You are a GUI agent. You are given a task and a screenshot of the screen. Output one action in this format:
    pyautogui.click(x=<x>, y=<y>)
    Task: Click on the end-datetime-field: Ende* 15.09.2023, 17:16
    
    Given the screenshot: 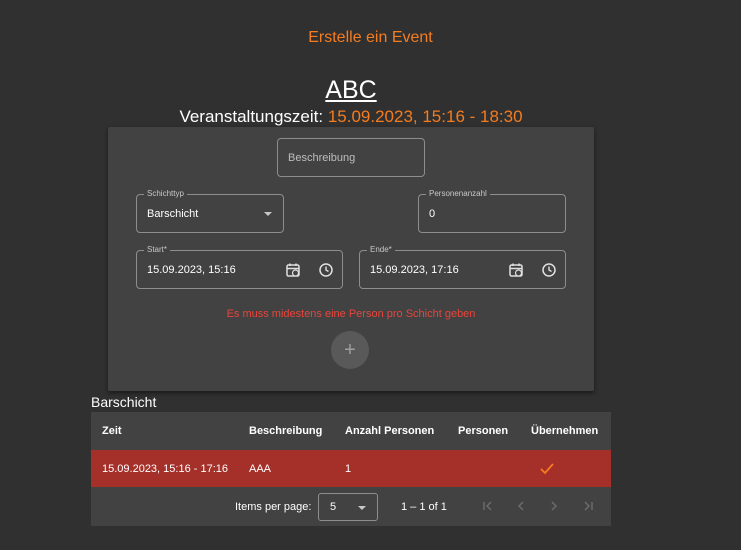 What is the action you would take?
    pyautogui.click(x=462, y=267)
    